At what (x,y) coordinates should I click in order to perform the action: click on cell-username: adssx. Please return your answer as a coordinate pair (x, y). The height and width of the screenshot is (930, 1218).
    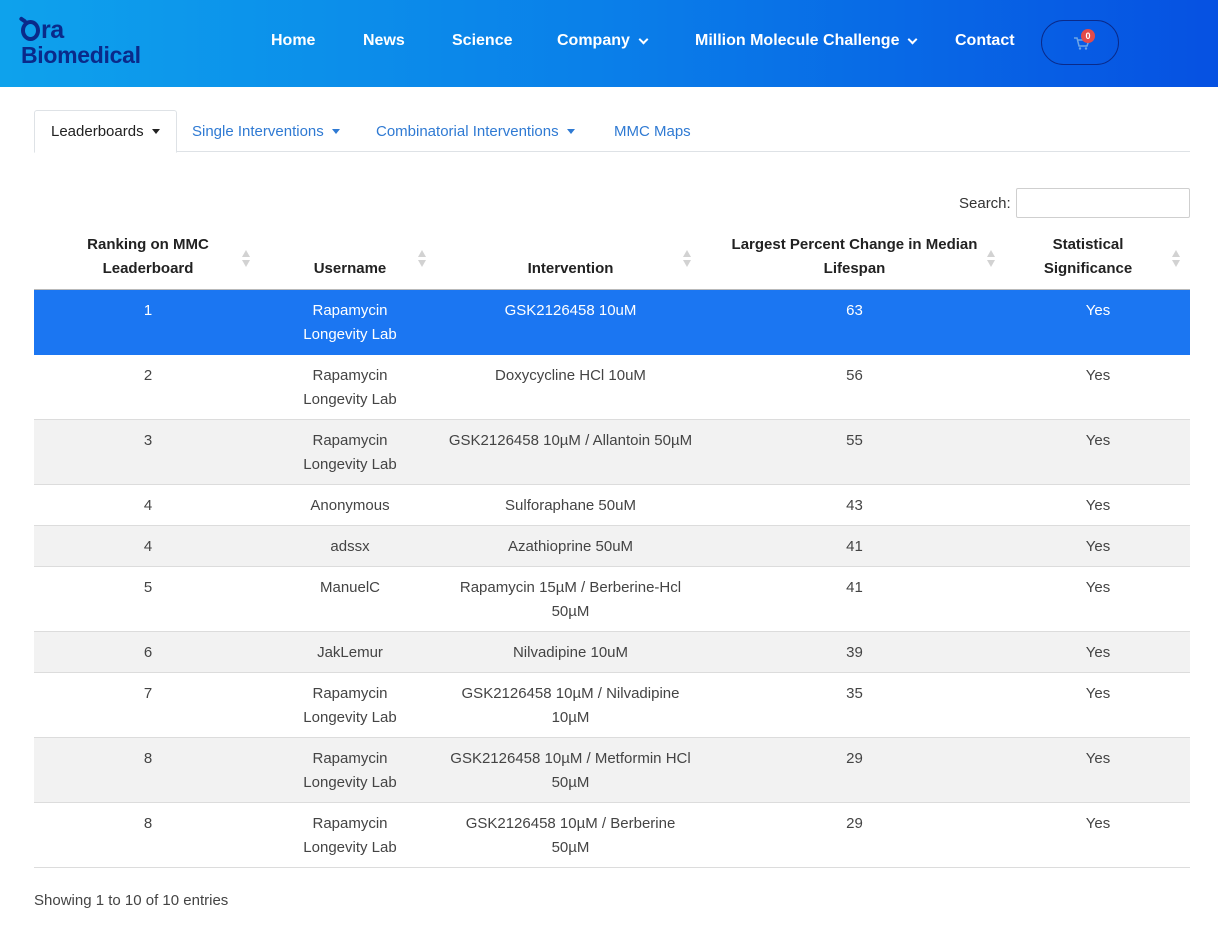
    Looking at the image, I should click on (350, 546).